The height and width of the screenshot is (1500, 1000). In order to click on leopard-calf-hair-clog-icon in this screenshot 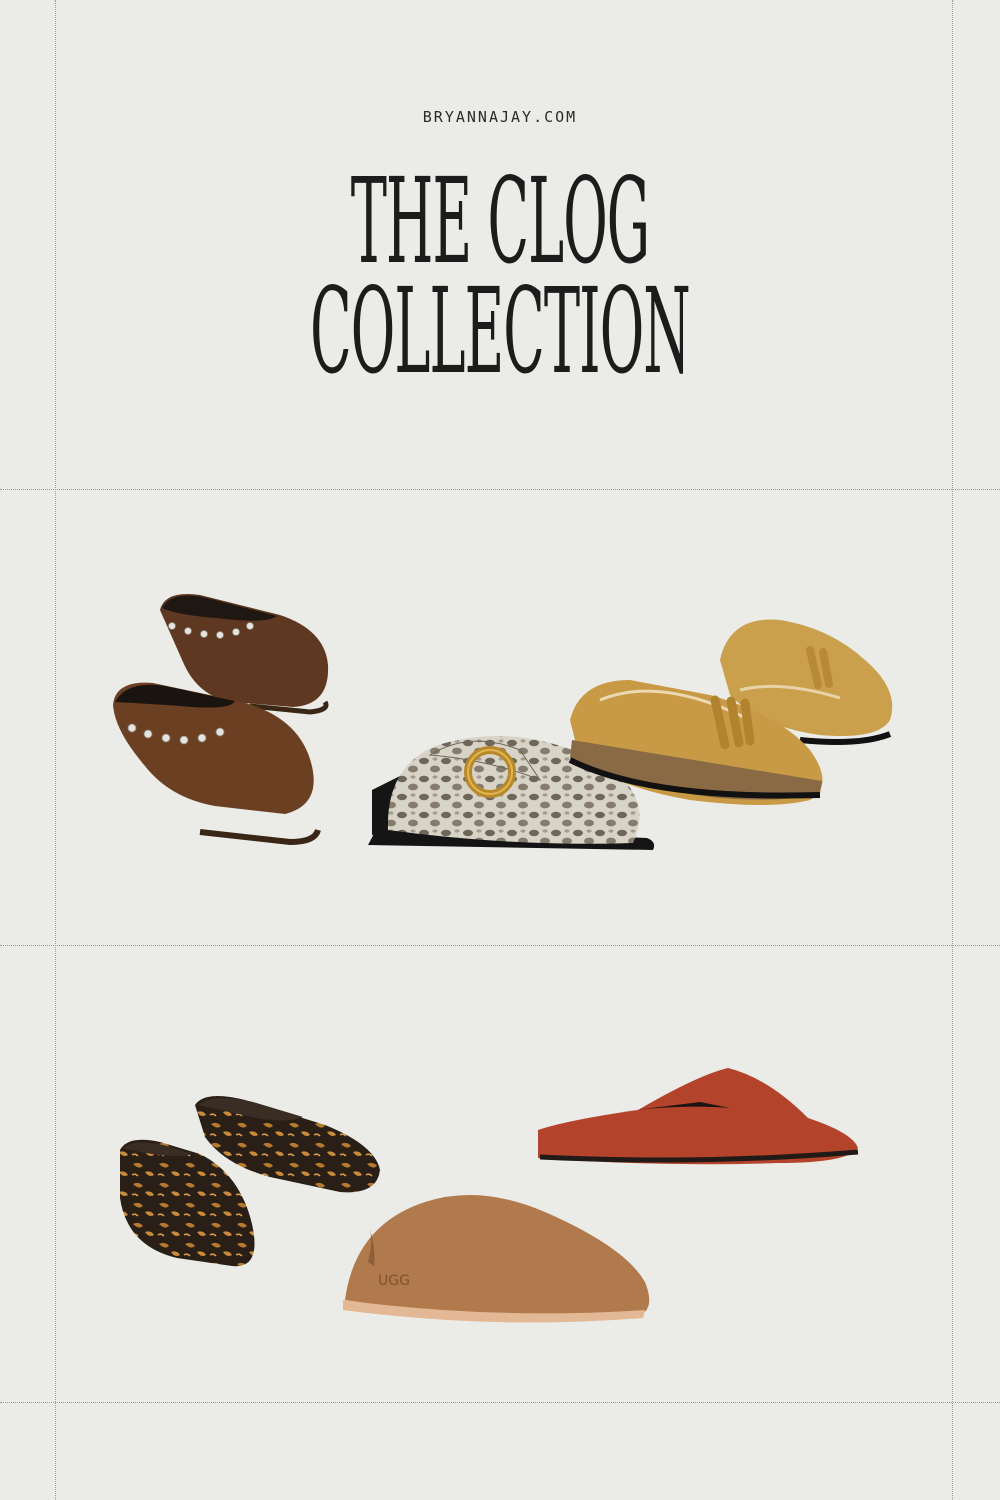, I will do `click(250, 1181)`.